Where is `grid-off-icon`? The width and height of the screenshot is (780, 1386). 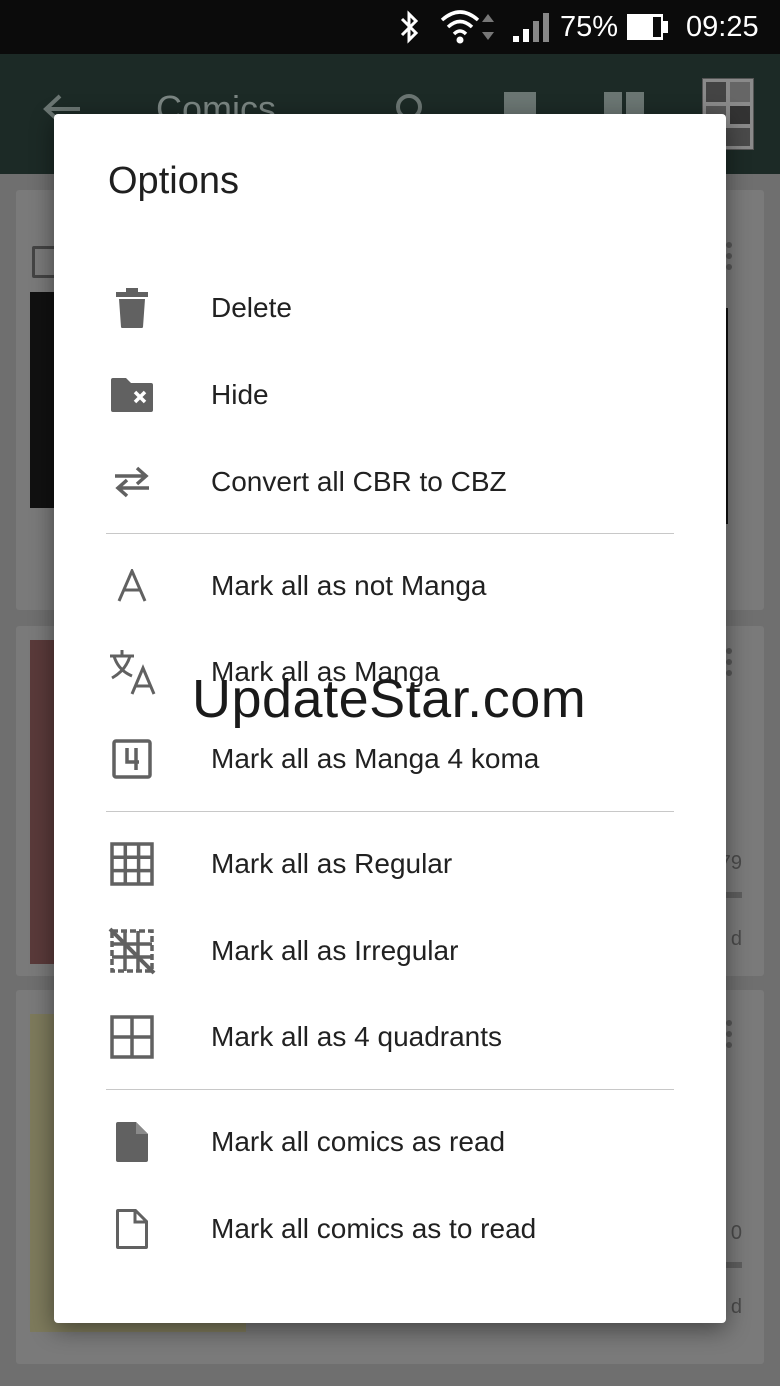
grid-off-icon is located at coordinates (132, 951).